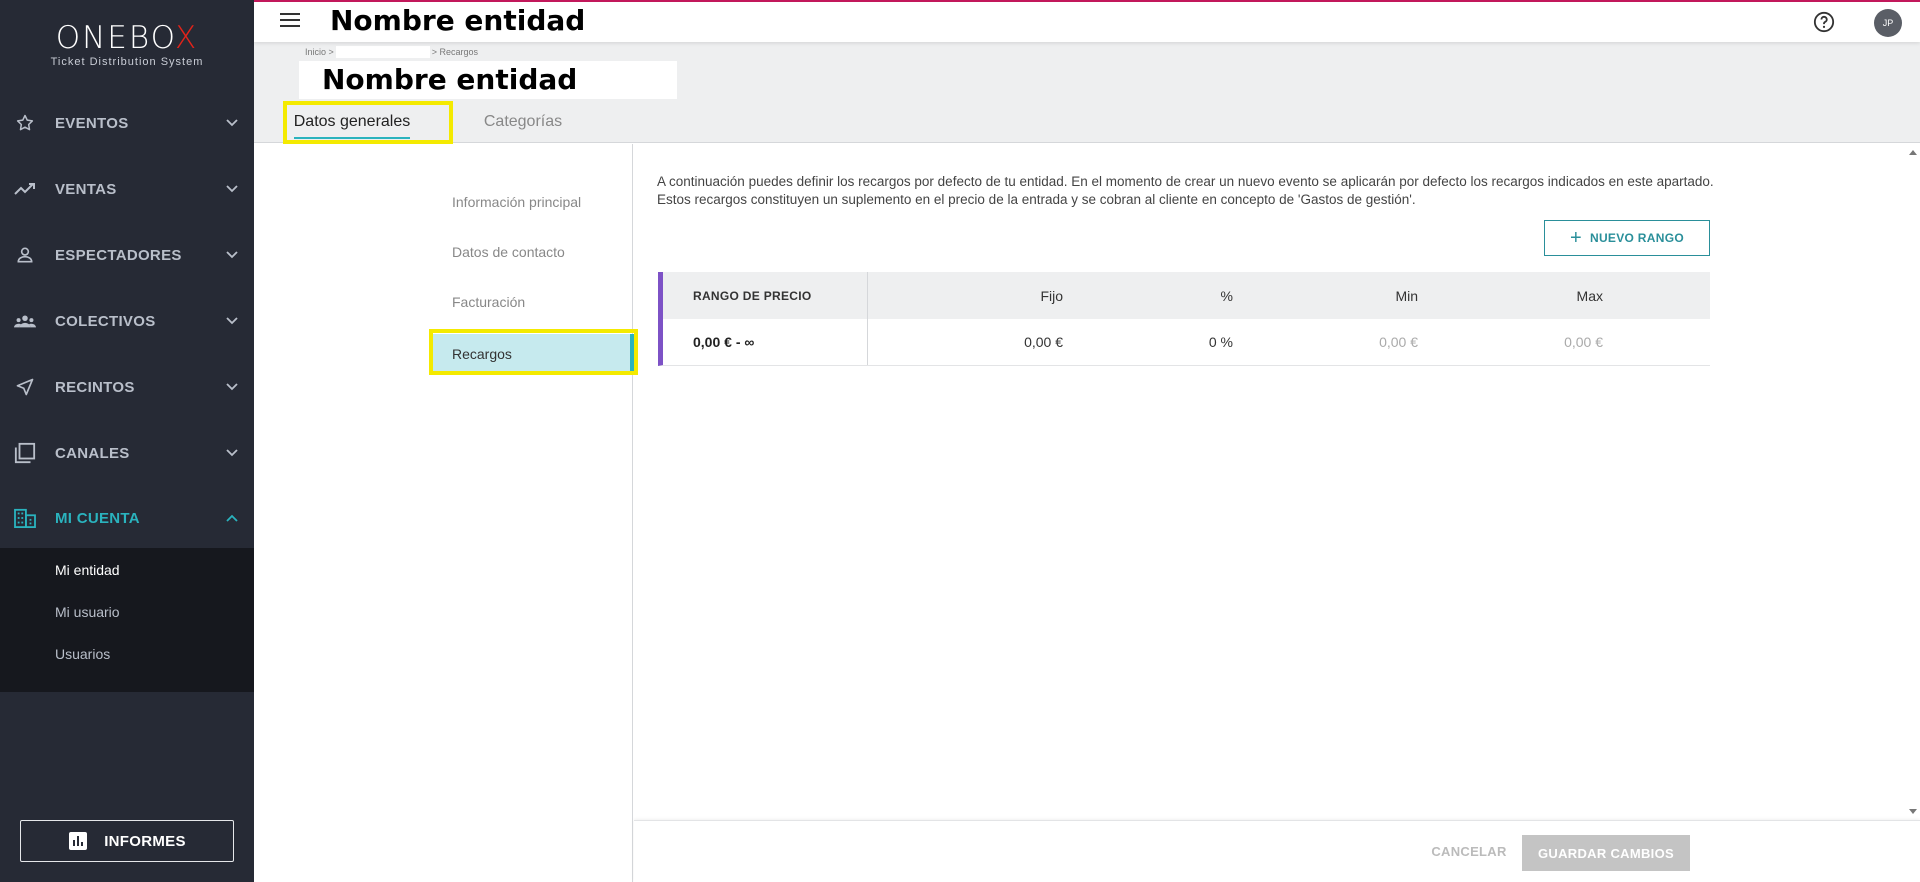  Describe the element at coordinates (25, 255) in the screenshot. I see `person-icon` at that location.